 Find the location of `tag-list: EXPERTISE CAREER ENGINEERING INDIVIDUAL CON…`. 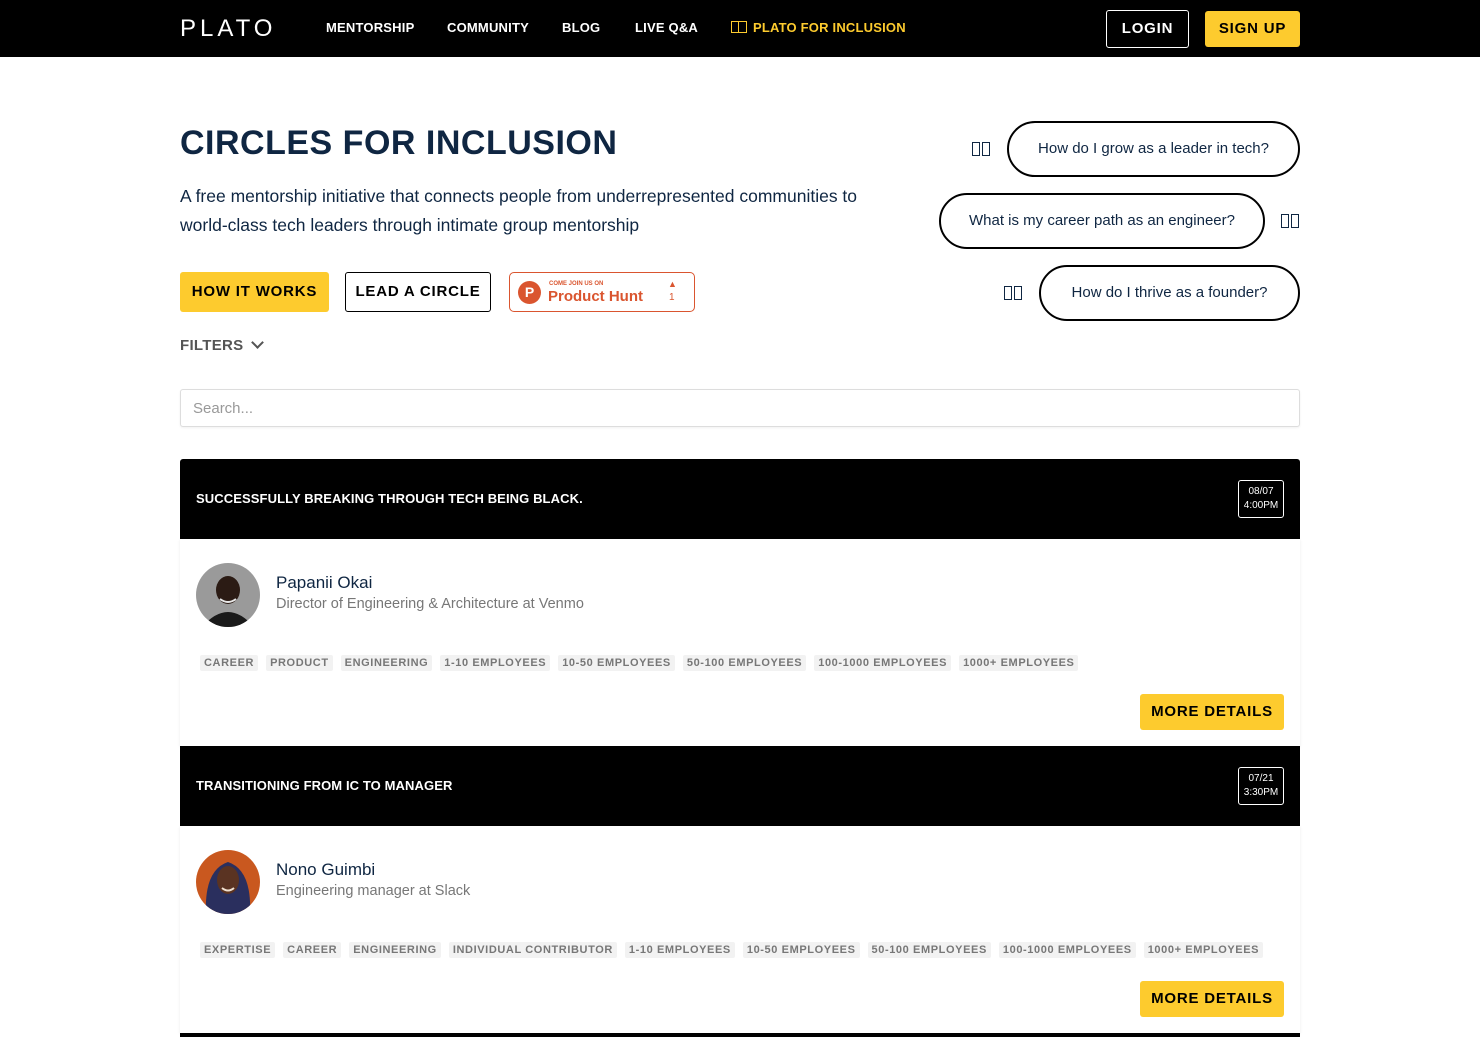

tag-list: EXPERTISE CAREER ENGINEERING INDIVIDUAL CON… is located at coordinates (735, 949).